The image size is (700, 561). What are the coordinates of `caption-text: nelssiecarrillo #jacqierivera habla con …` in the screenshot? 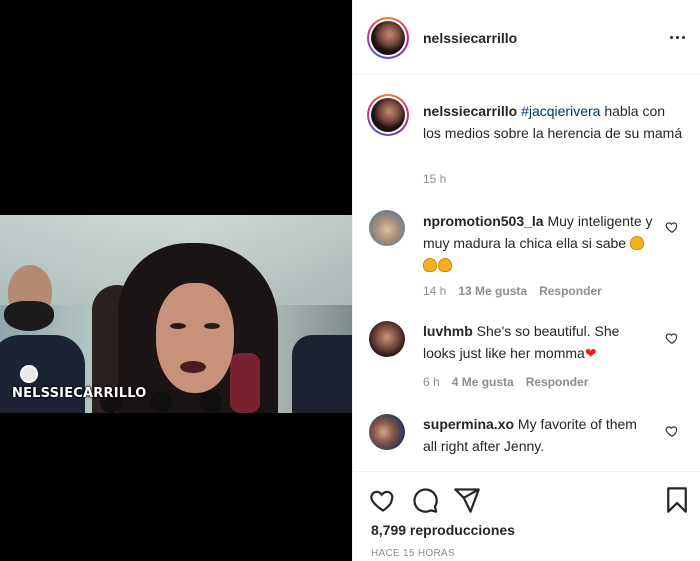 It's located at (553, 122).